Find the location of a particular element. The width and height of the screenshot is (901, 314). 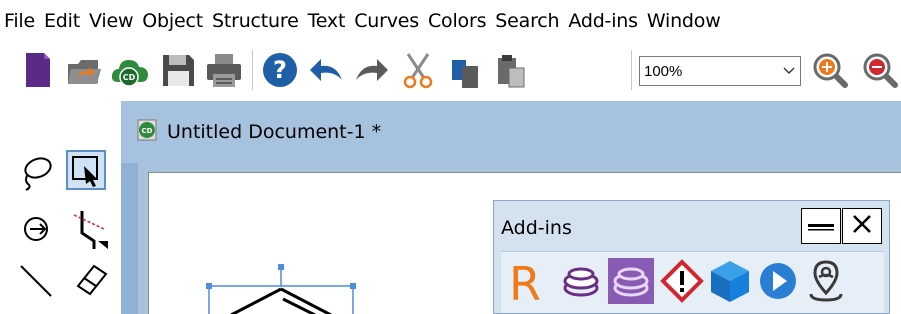

copy-icon is located at coordinates (464, 70).